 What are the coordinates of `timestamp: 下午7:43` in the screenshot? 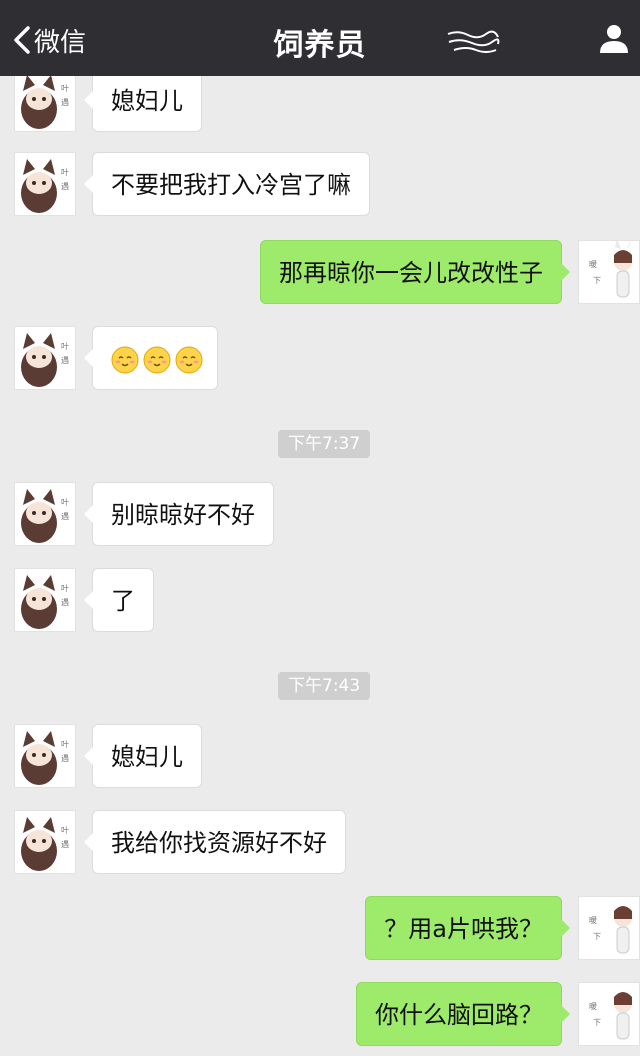 It's located at (324, 686).